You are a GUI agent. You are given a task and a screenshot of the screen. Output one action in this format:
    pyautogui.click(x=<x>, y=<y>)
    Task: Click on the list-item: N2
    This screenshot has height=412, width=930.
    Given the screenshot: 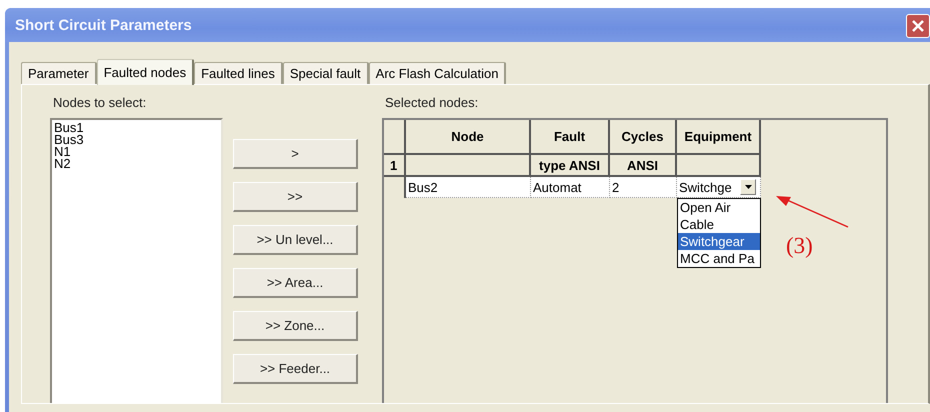 What is the action you would take?
    pyautogui.click(x=137, y=164)
    